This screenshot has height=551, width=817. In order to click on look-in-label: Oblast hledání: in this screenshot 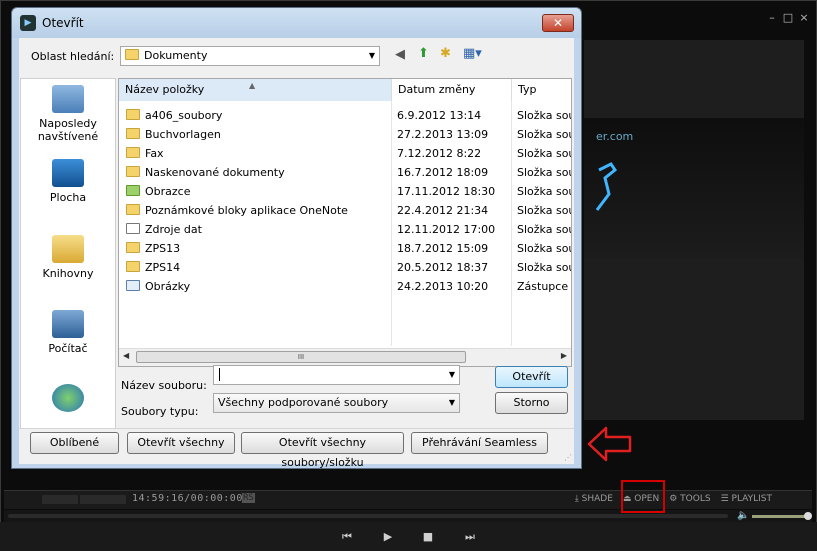, I will do `click(73, 56)`.